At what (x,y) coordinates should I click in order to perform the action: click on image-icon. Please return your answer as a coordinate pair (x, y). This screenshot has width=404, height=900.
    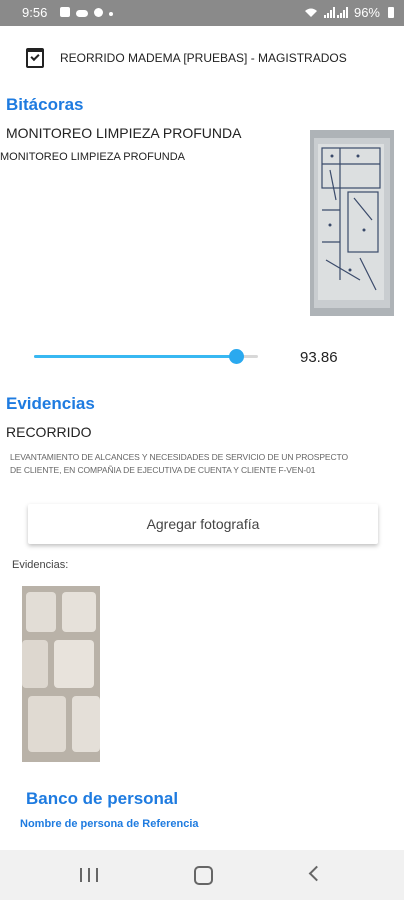
    Looking at the image, I should click on (65, 12).